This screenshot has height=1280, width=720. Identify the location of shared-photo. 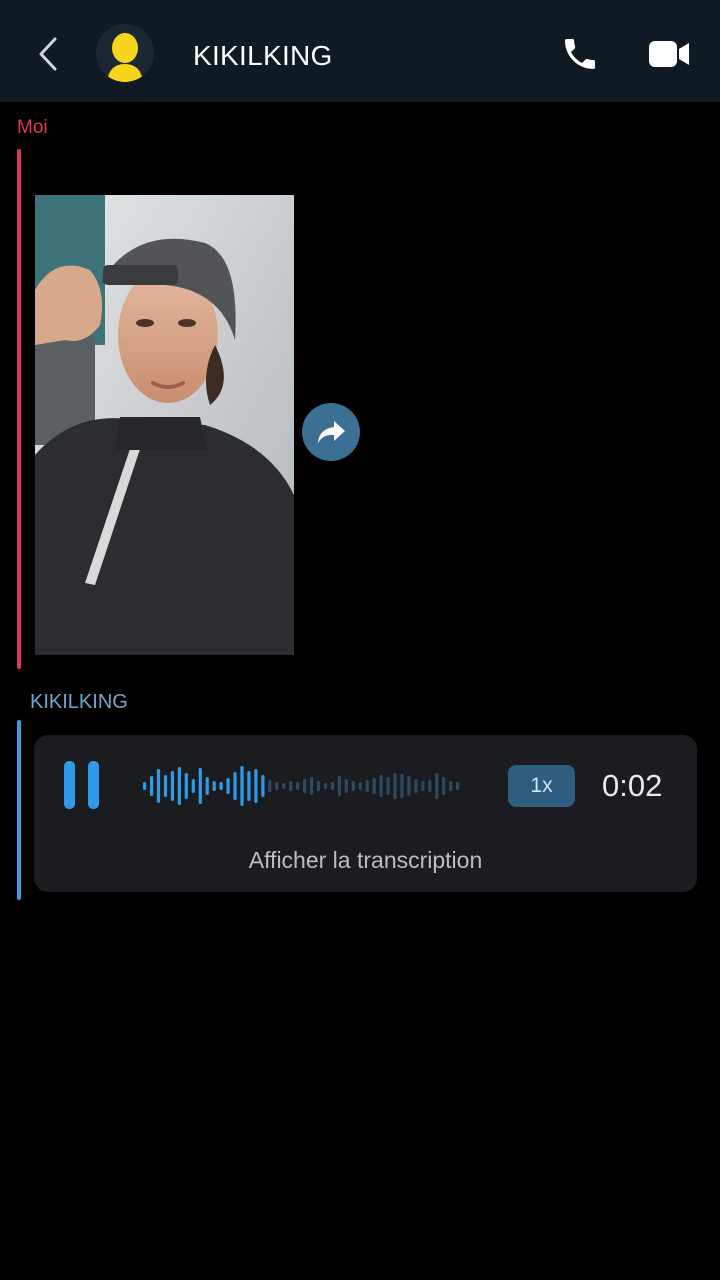
(164, 425).